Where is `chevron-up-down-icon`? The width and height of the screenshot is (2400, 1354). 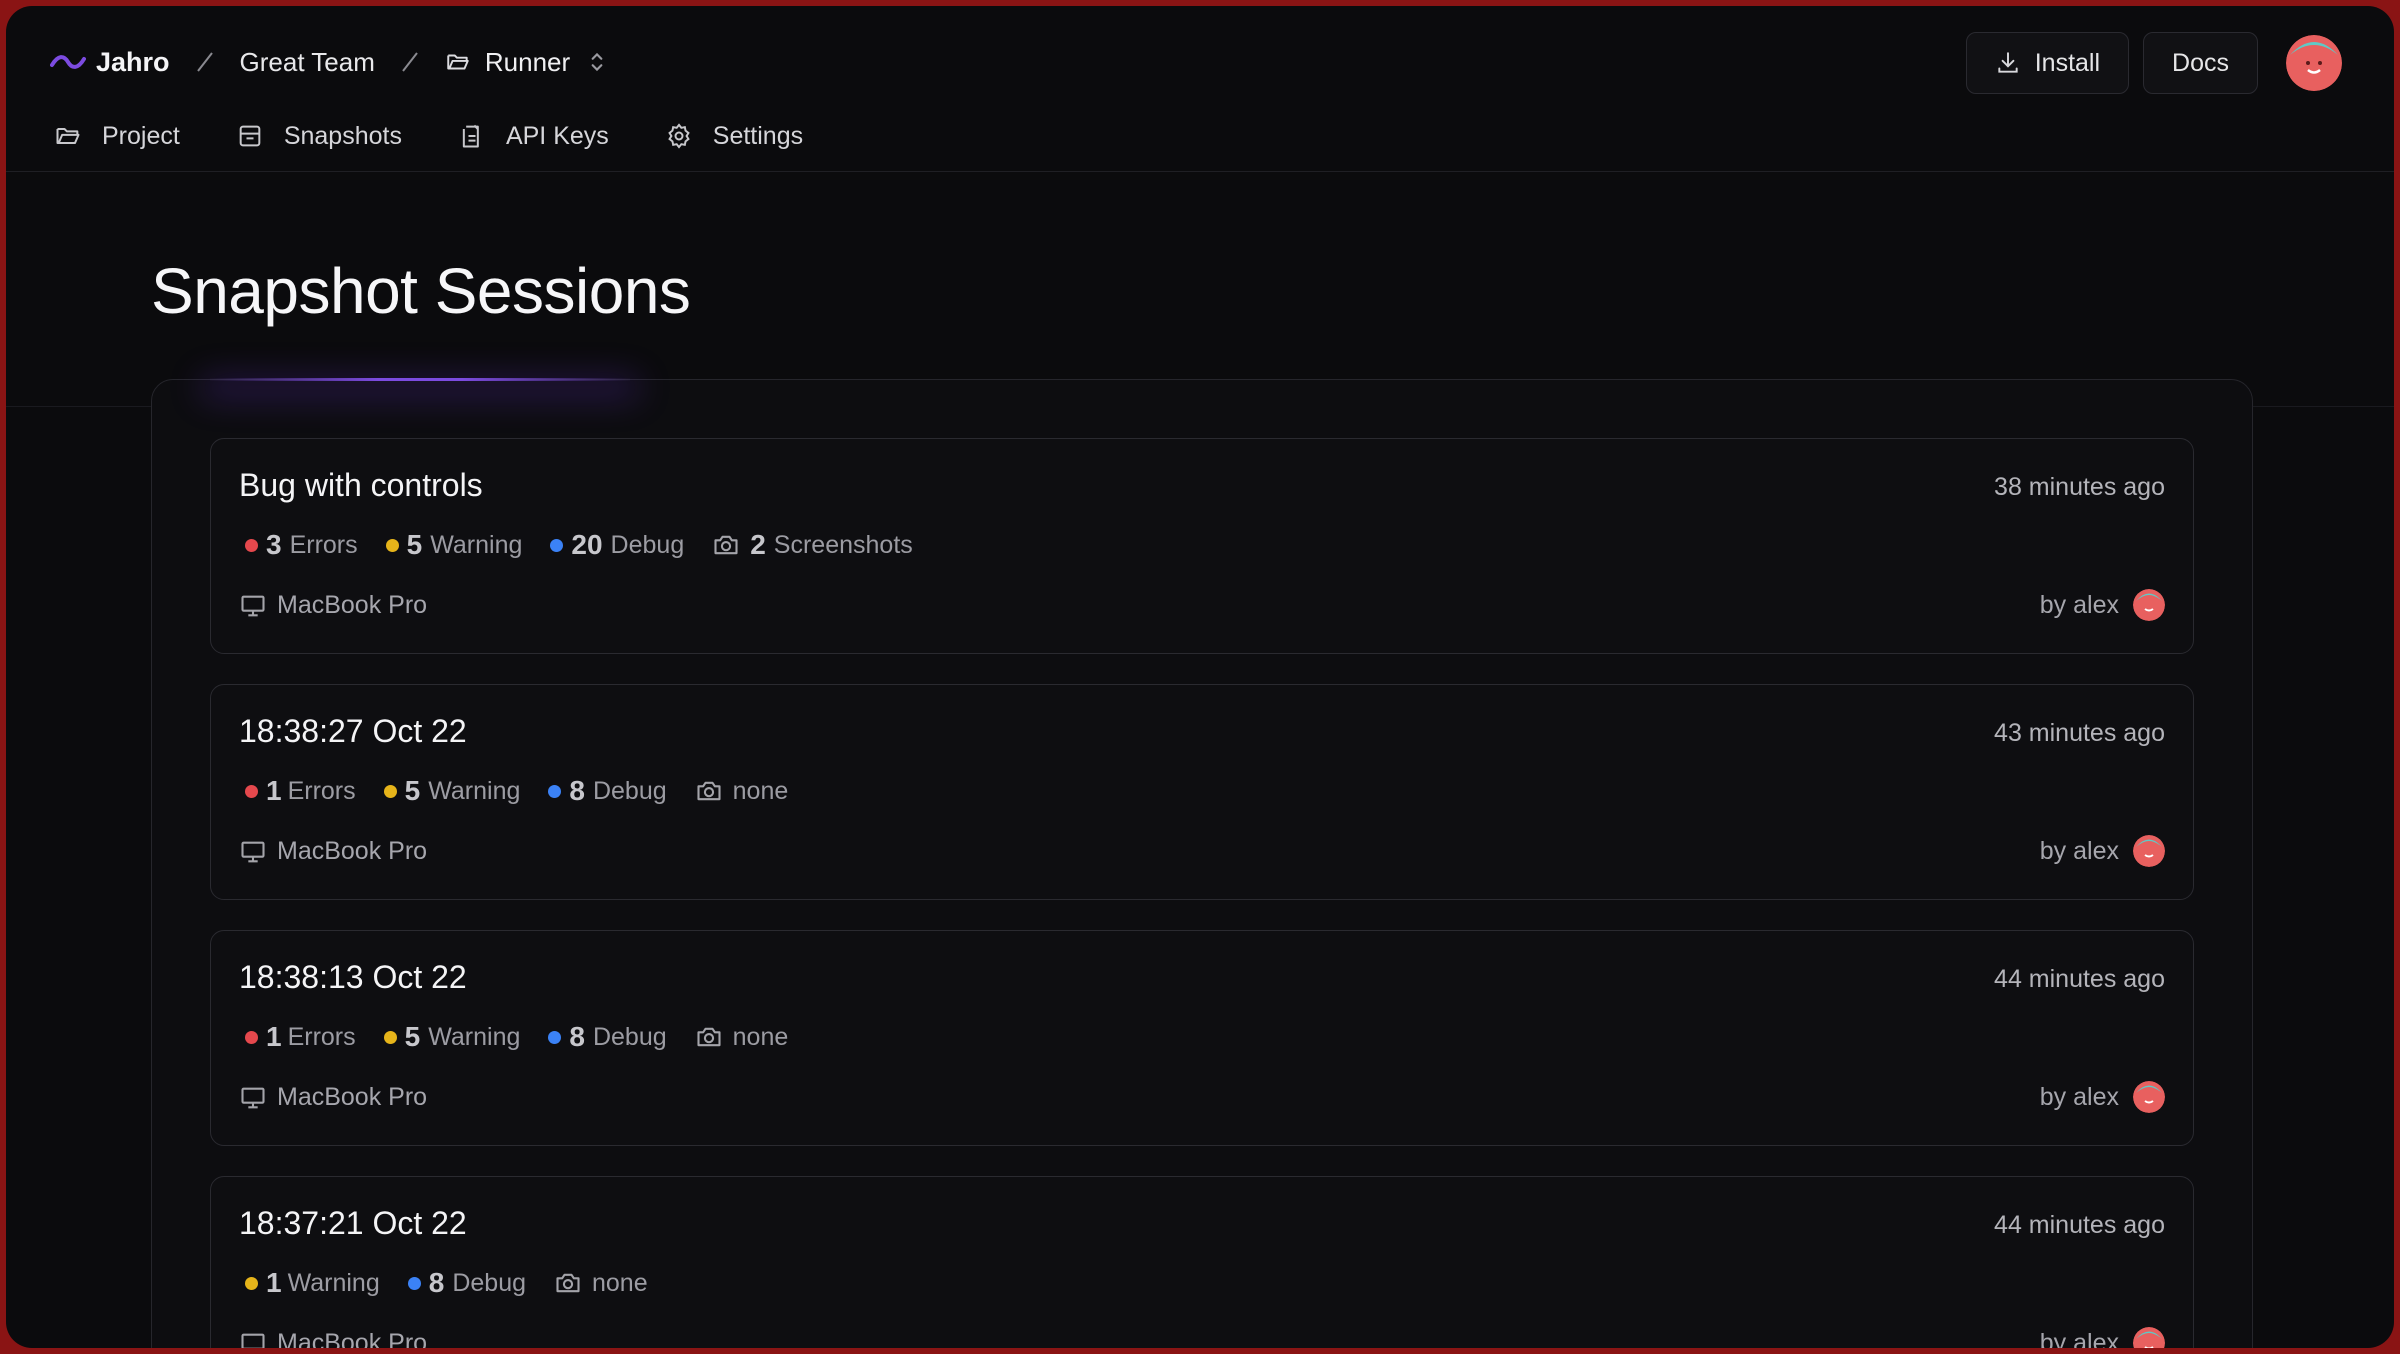 chevron-up-down-icon is located at coordinates (597, 62).